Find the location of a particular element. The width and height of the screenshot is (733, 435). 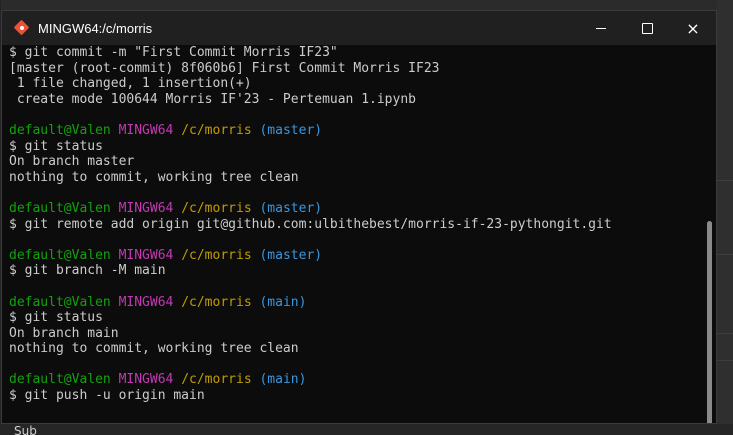

terminal-line: $ git push -u origin main is located at coordinates (107, 396).